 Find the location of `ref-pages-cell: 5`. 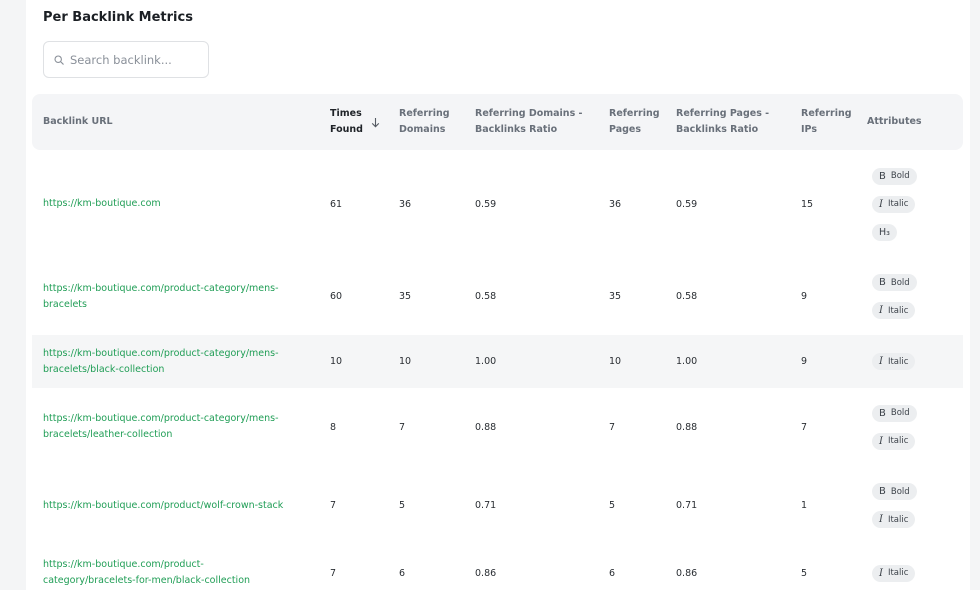

ref-pages-cell: 5 is located at coordinates (612, 505).